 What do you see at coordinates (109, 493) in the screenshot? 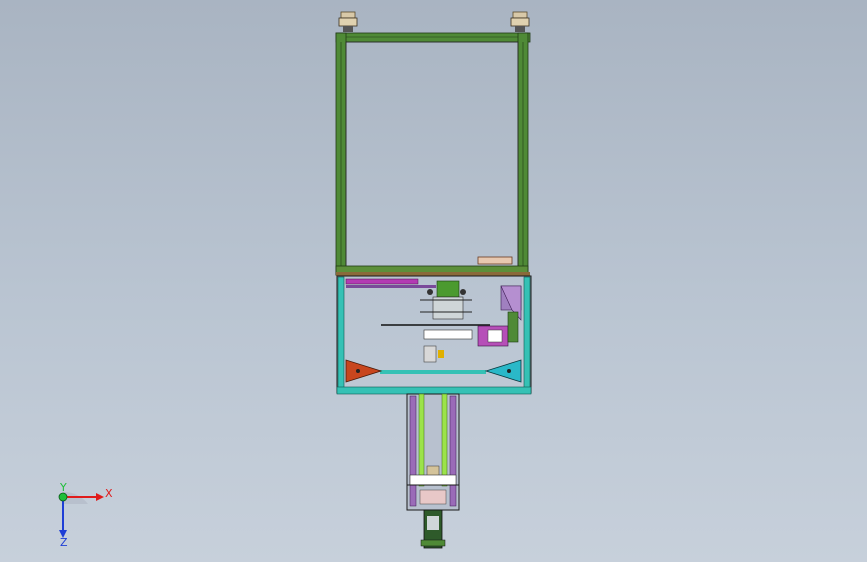
I see `x-axis-label: X` at bounding box center [109, 493].